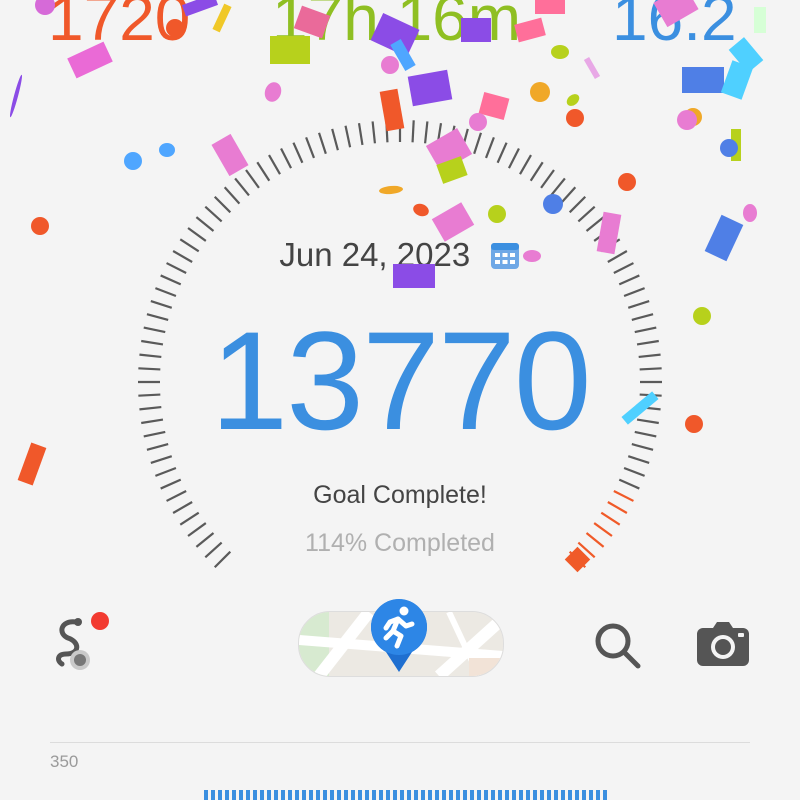 The width and height of the screenshot is (800, 800). Describe the element at coordinates (723, 644) in the screenshot. I see `camera-button` at that location.